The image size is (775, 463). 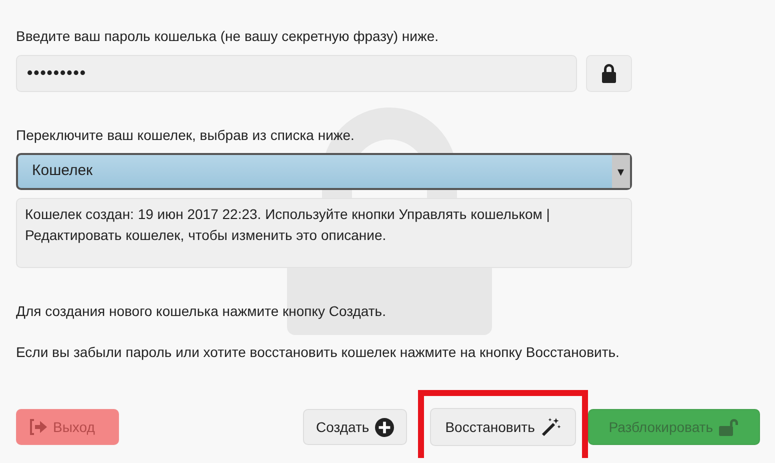 I want to click on description-box: Кошелек создан: 19 июн 2017 22:23. Используйте кнопки Управлять кошельком | Редактировать кошелек, чтобы изменить это описание., so click(x=324, y=233).